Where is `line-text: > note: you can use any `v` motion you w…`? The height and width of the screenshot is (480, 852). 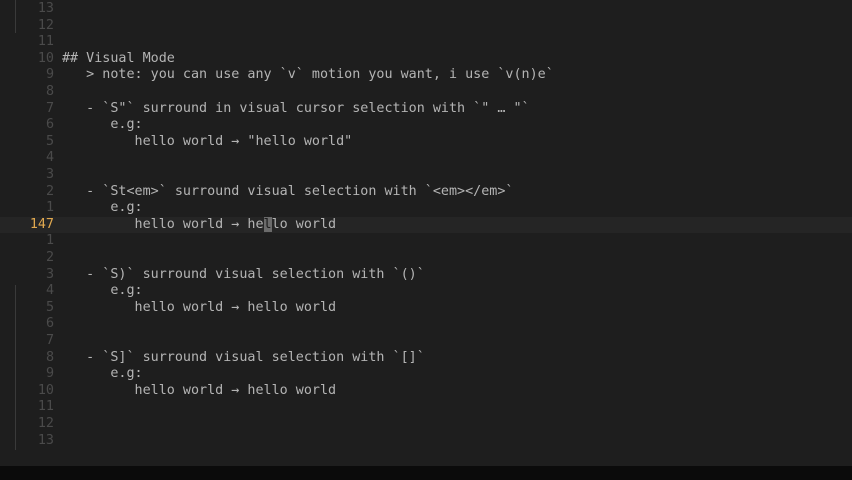
line-text: > note: you can use any `v` motion you w… is located at coordinates (308, 75).